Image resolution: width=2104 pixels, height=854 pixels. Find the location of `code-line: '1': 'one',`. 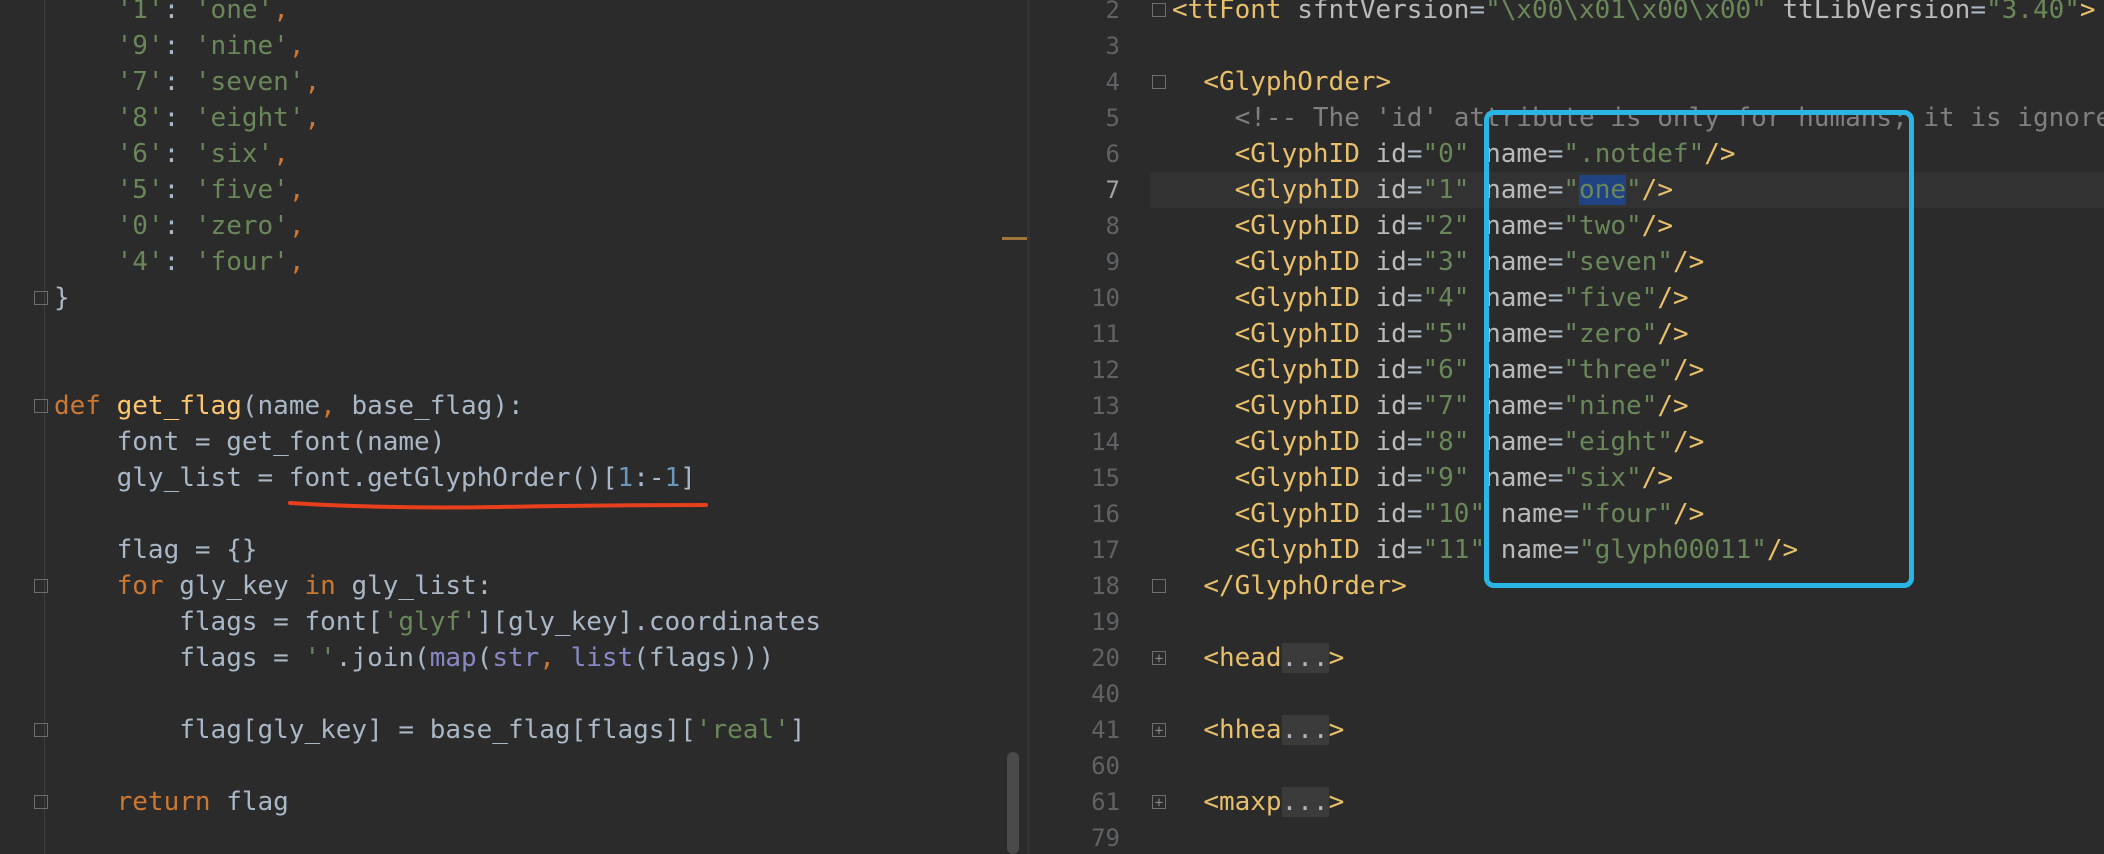

code-line: '1': 'one', is located at coordinates (171, 14).